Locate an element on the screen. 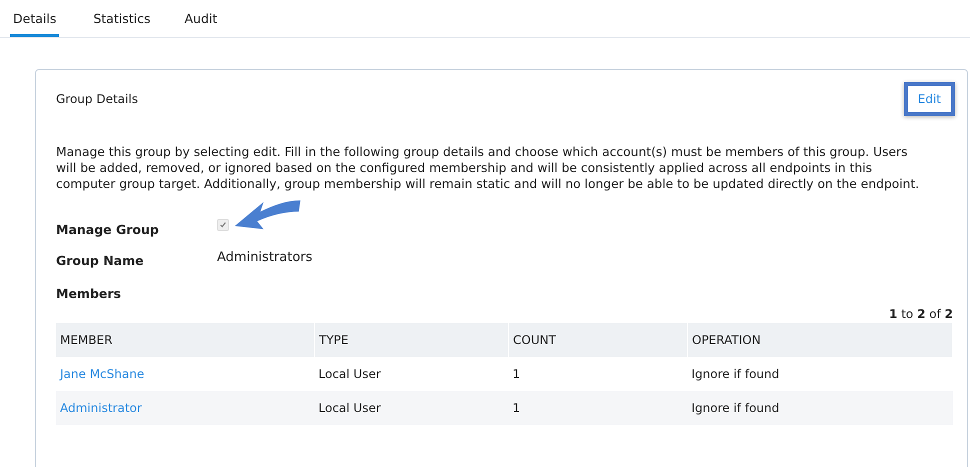 The height and width of the screenshot is (467, 970). column-header: MEMBER is located at coordinates (185, 340).